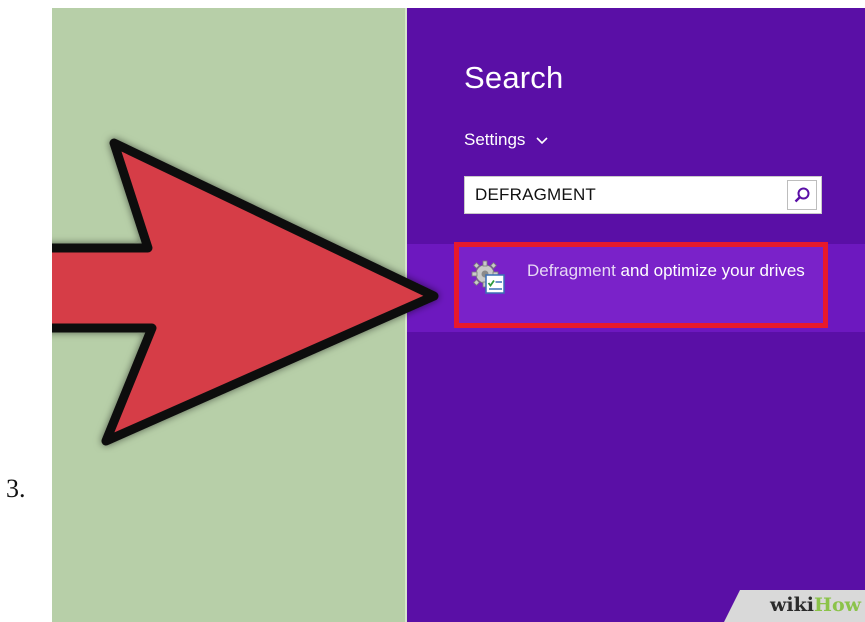 The image size is (865, 622). What do you see at coordinates (837, 605) in the screenshot?
I see `watermark-how: How` at bounding box center [837, 605].